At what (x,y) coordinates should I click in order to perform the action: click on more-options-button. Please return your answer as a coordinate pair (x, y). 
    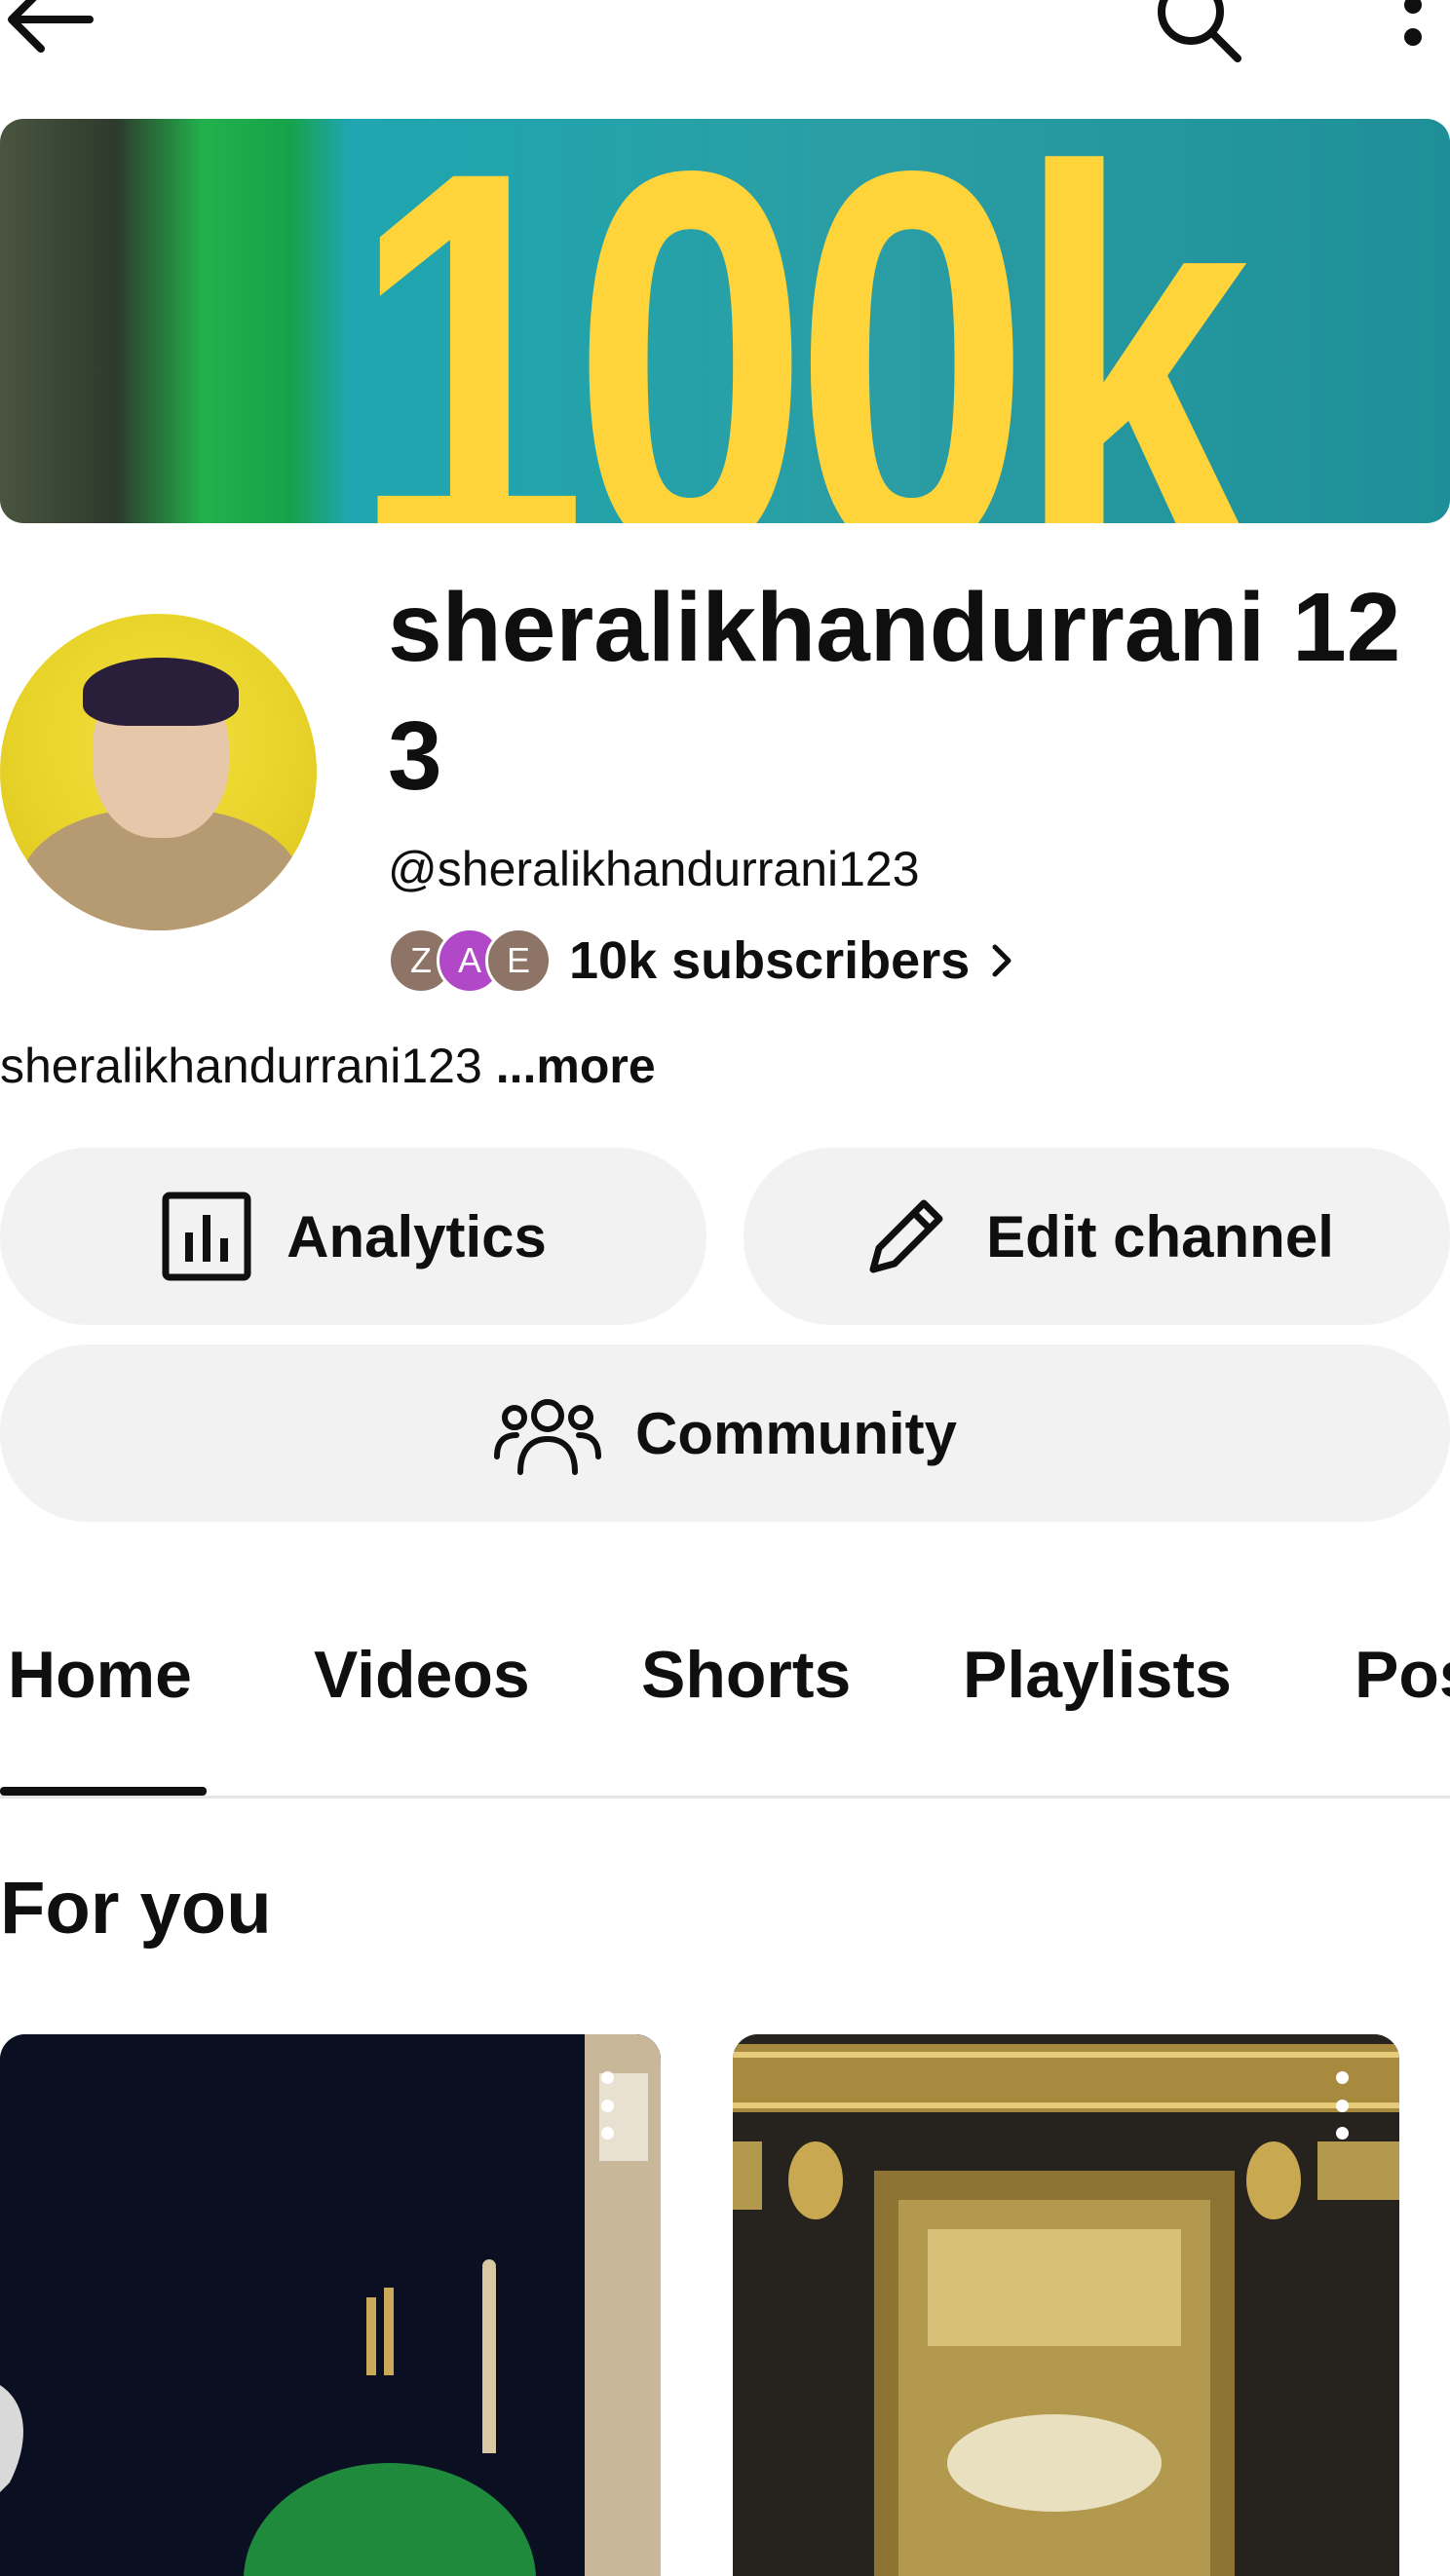
    Looking at the image, I should click on (1413, 29).